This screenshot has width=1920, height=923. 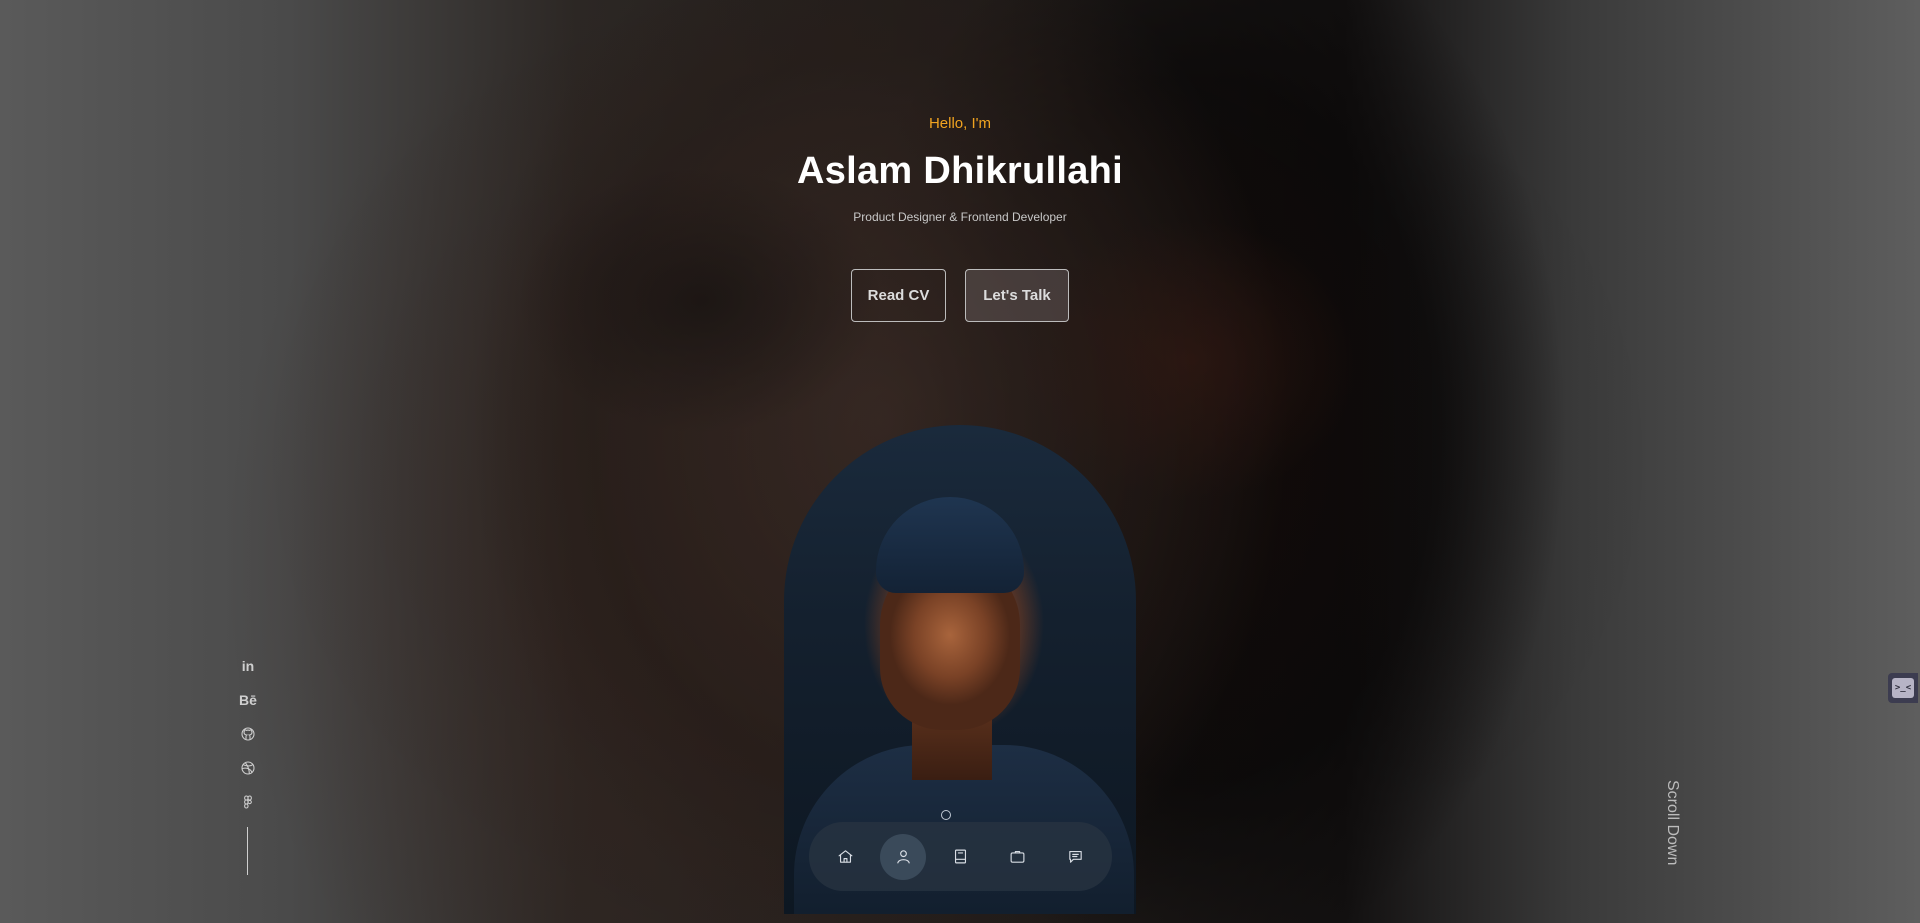 I want to click on dribbble-icon, so click(x=248, y=768).